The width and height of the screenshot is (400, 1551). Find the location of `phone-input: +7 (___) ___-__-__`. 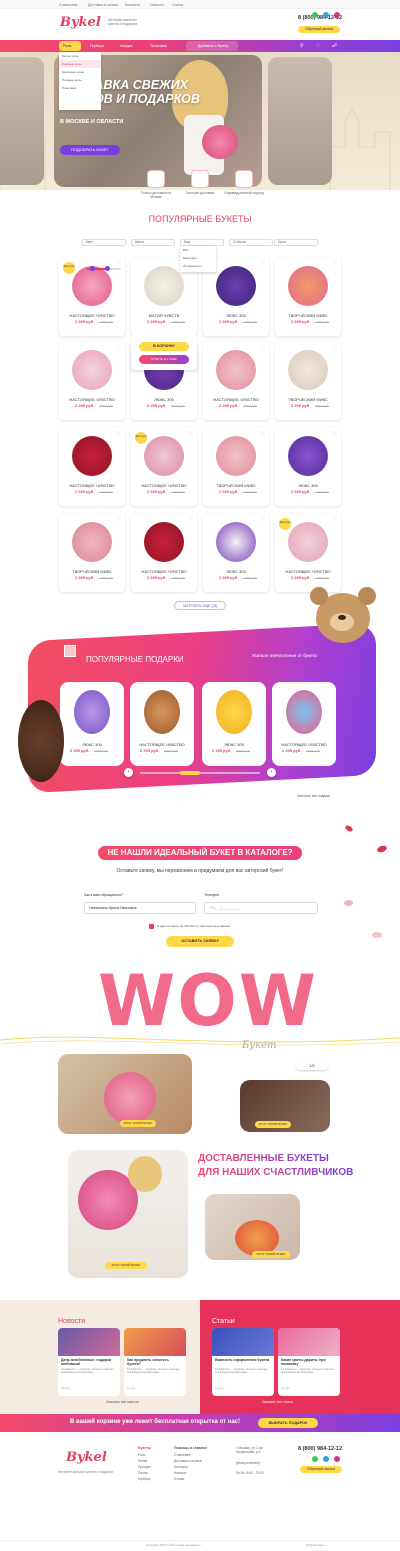

phone-input: +7 (___) ___-__-__ is located at coordinates (261, 908).